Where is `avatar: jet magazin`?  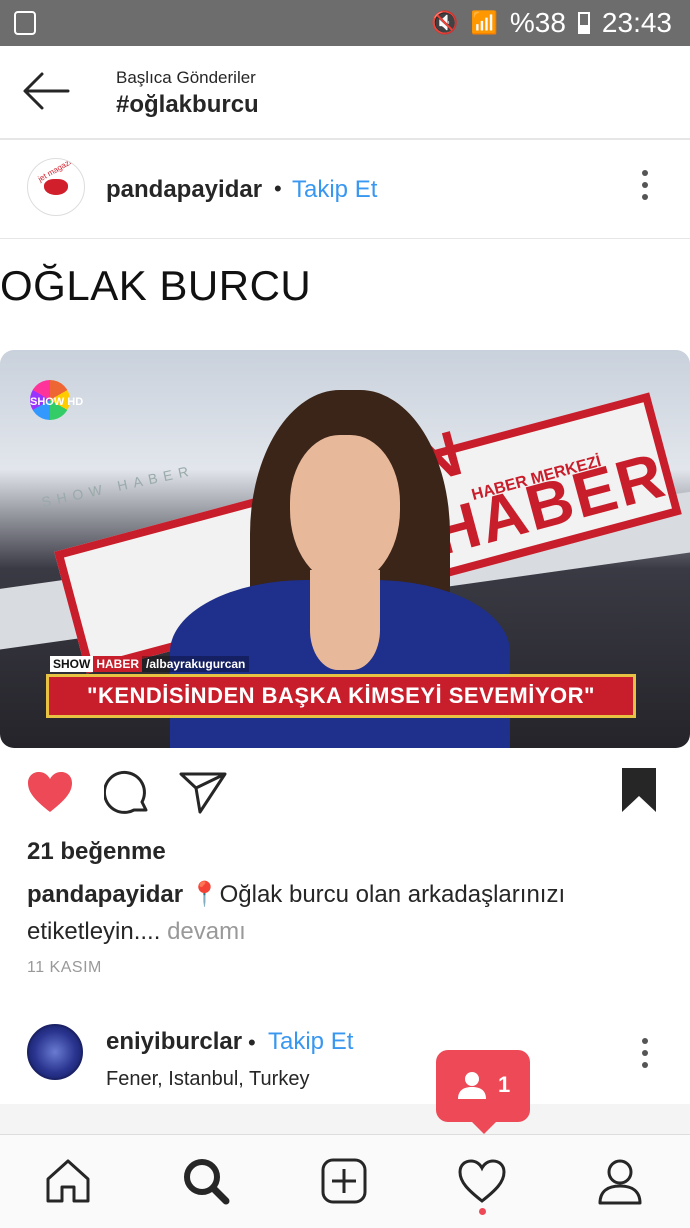 avatar: jet magazin is located at coordinates (56, 187).